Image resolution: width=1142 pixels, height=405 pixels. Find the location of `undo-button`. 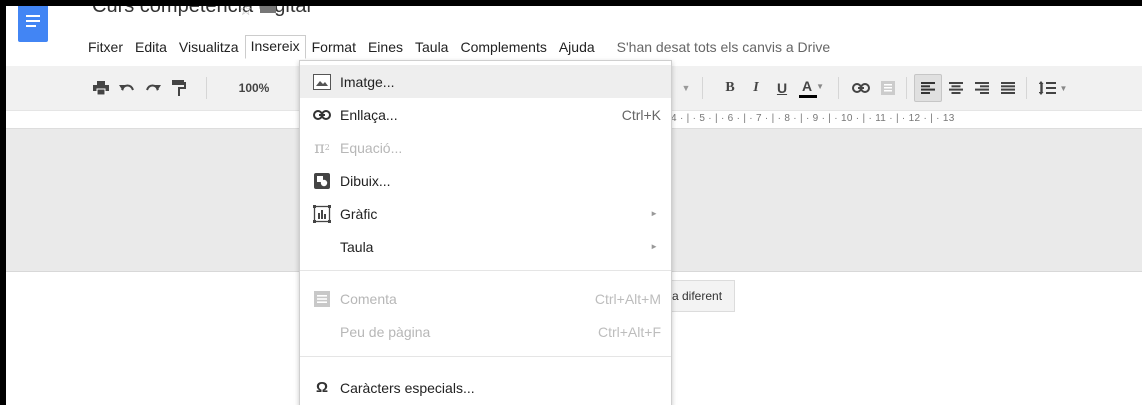

undo-button is located at coordinates (127, 88).